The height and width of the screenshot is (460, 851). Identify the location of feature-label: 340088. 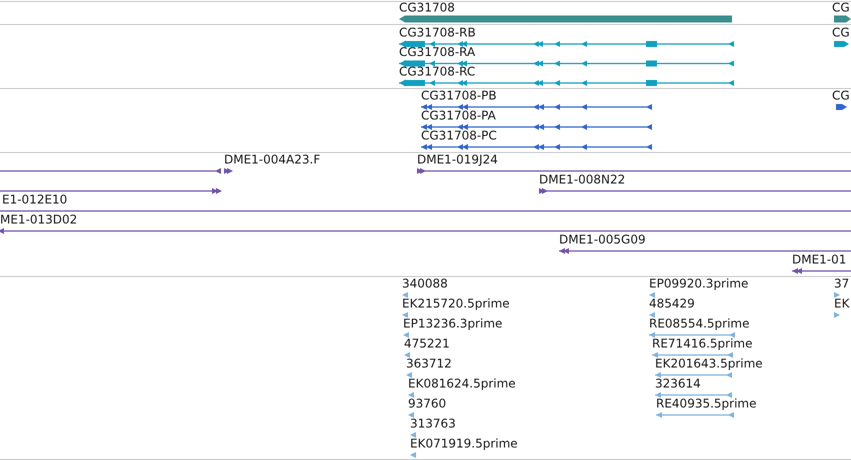
(425, 283).